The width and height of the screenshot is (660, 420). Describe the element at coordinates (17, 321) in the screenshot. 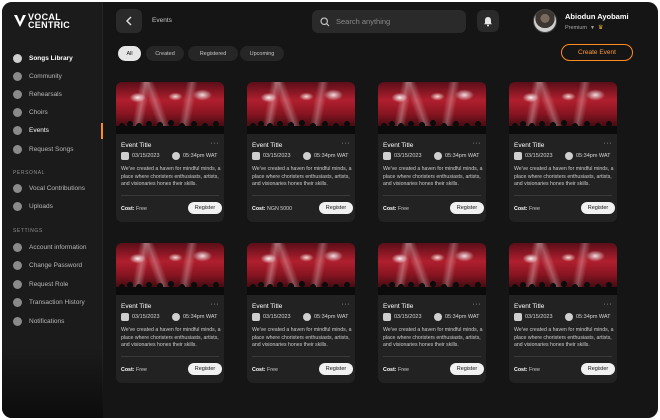

I see `bell-icon` at that location.